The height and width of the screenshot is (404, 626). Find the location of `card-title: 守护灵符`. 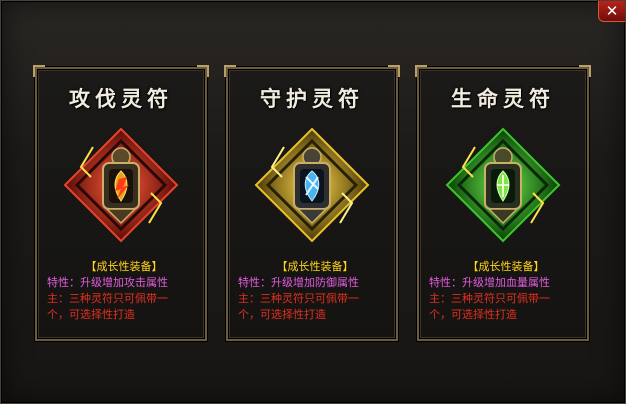

card-title: 守护灵符 is located at coordinates (312, 99).